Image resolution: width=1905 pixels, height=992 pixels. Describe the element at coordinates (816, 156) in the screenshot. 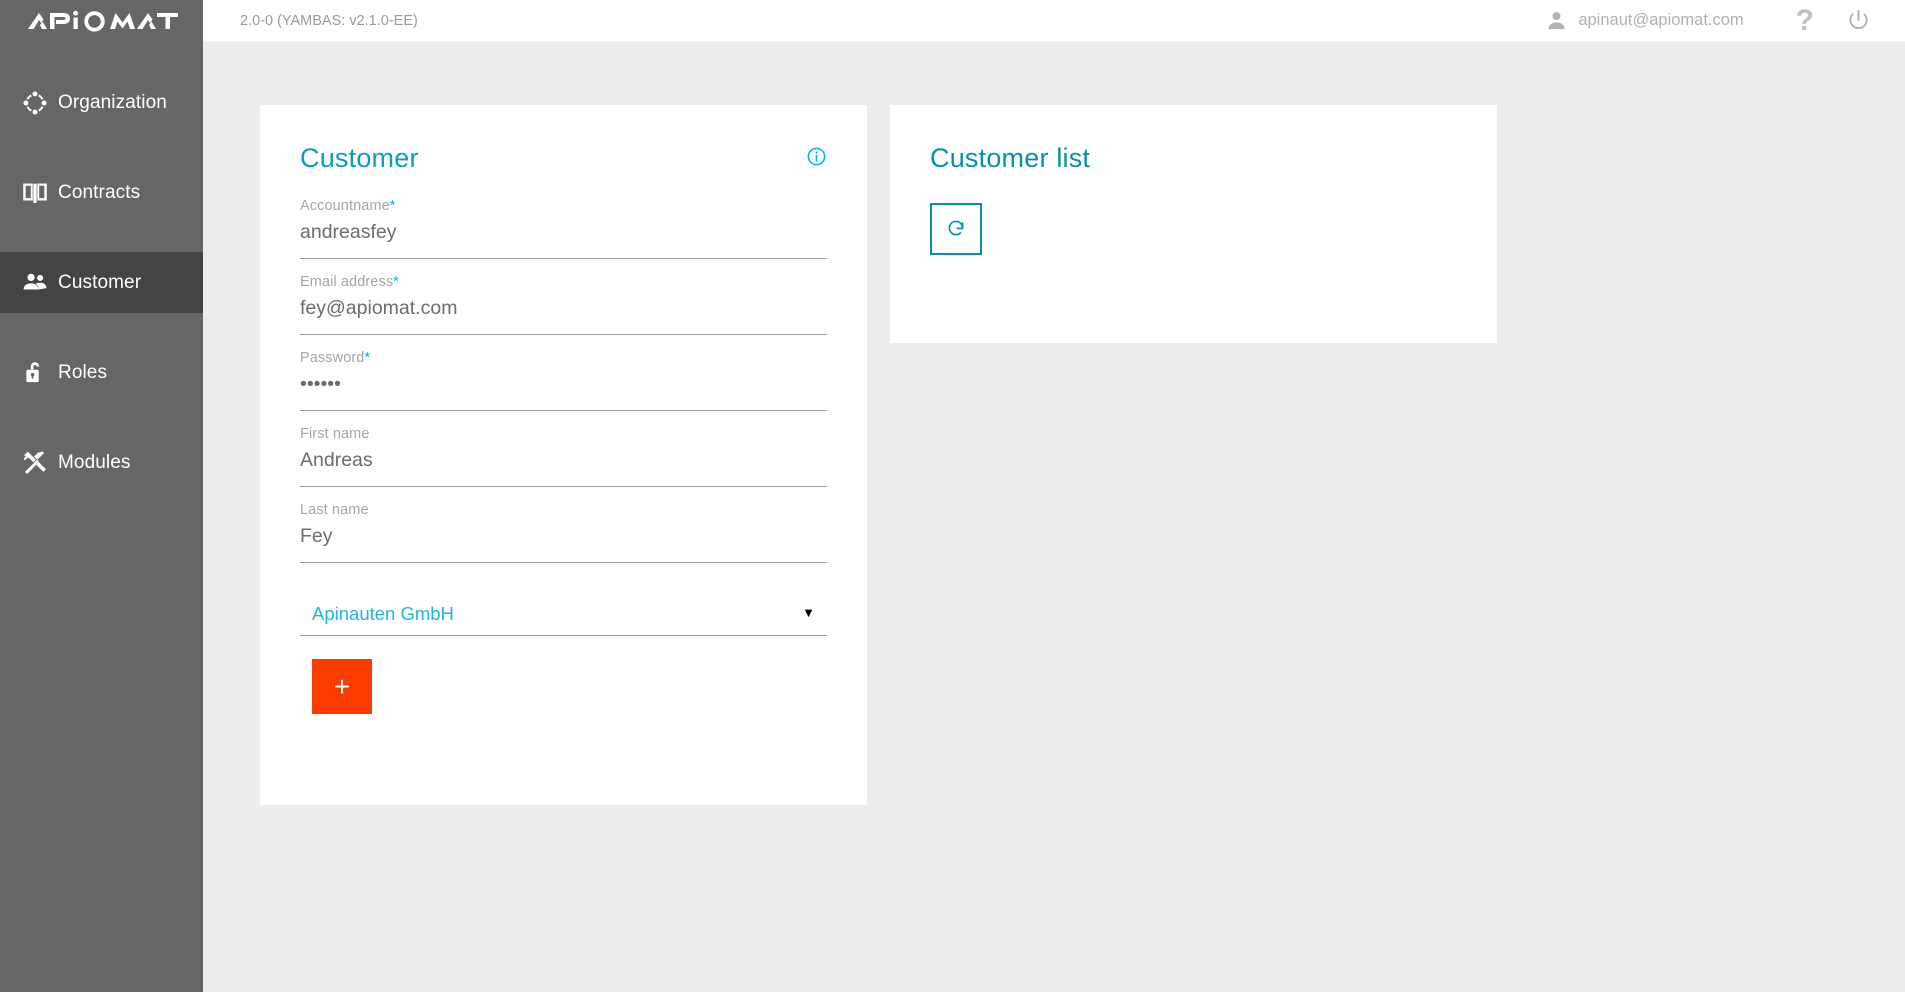

I see `info-circle-icon` at that location.